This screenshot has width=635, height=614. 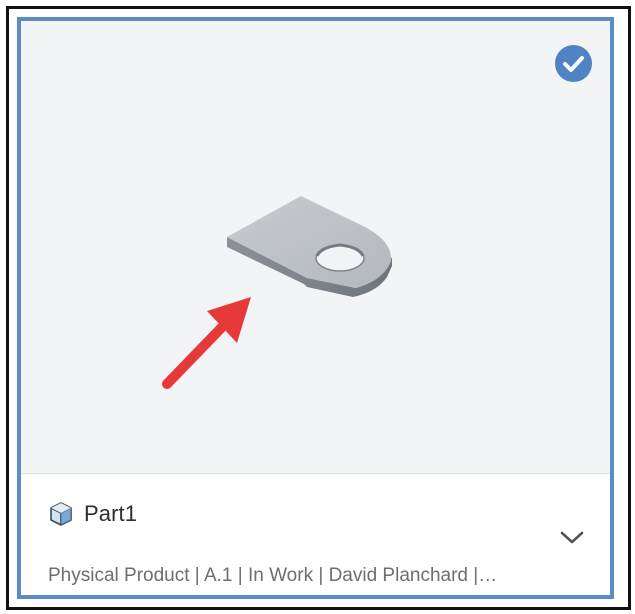 I want to click on title-row: Part1, so click(x=92, y=514).